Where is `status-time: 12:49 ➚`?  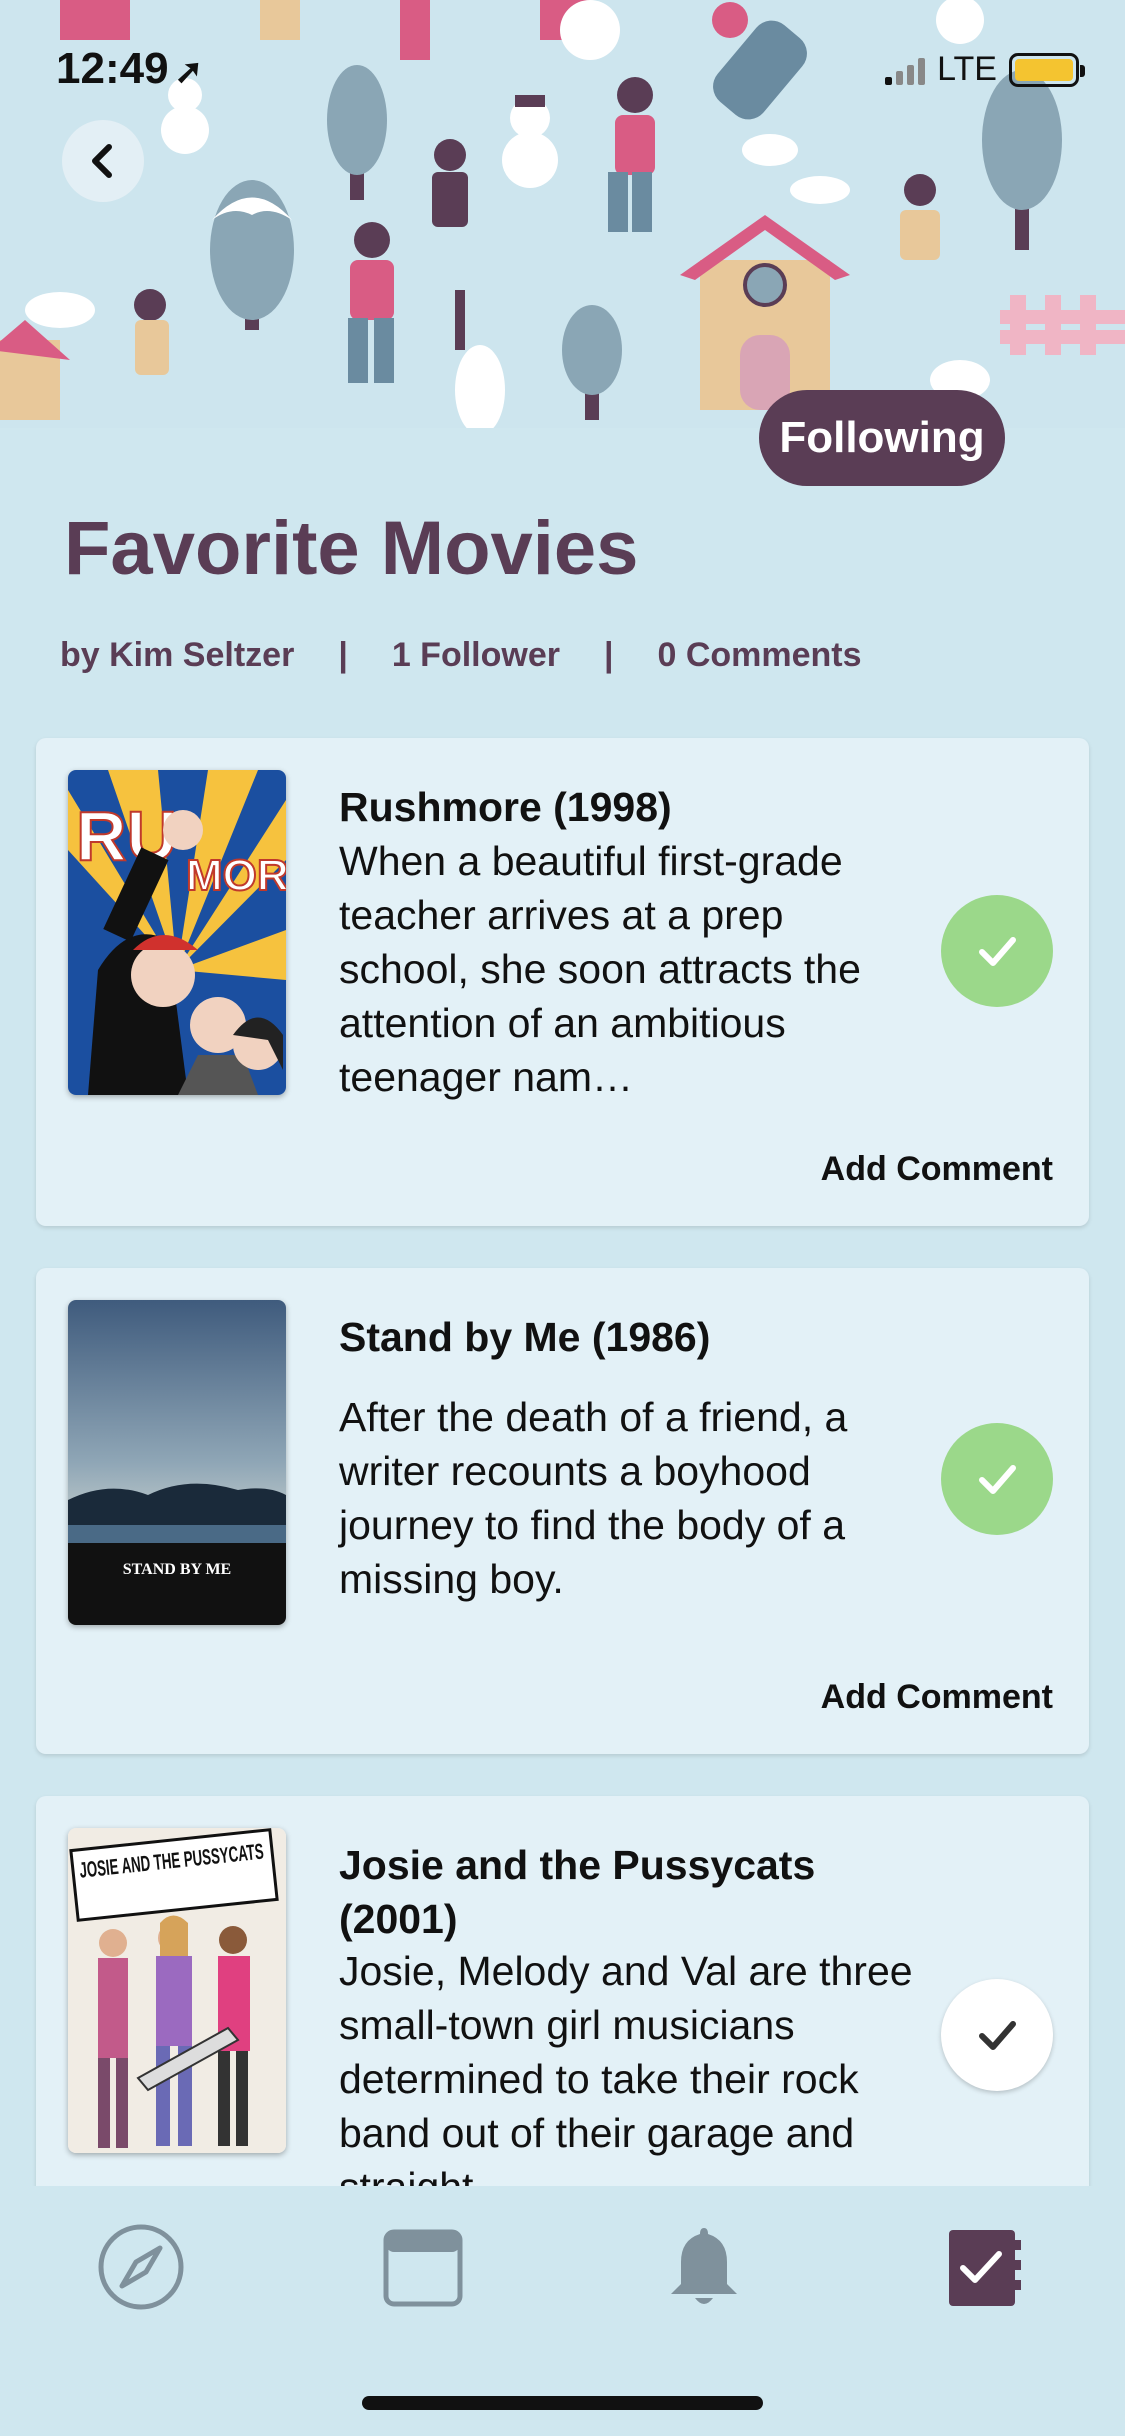 status-time: 12:49 ➚ is located at coordinates (129, 69).